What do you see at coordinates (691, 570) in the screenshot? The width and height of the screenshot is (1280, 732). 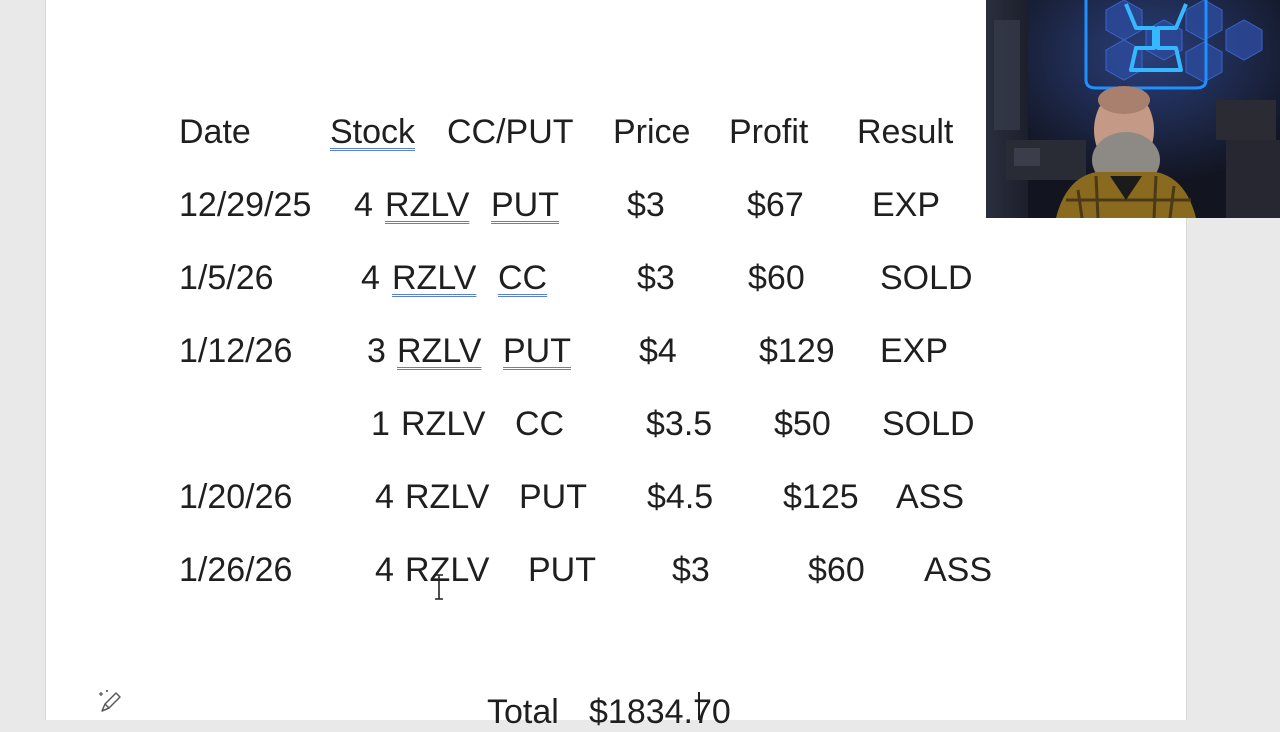 I see `row-6-price: $3` at bounding box center [691, 570].